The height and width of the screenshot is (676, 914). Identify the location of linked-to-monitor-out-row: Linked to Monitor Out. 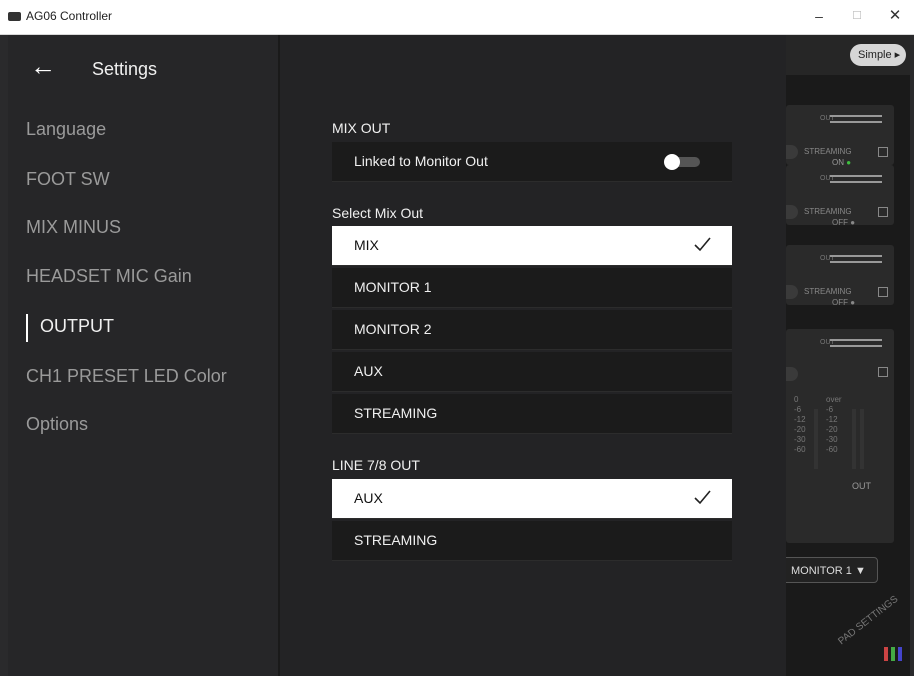
(532, 162).